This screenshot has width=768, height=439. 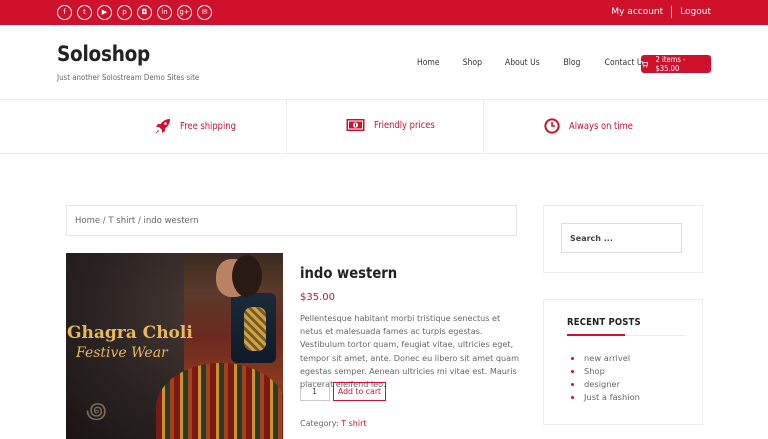 I want to click on category-link: T shirt, so click(x=353, y=423).